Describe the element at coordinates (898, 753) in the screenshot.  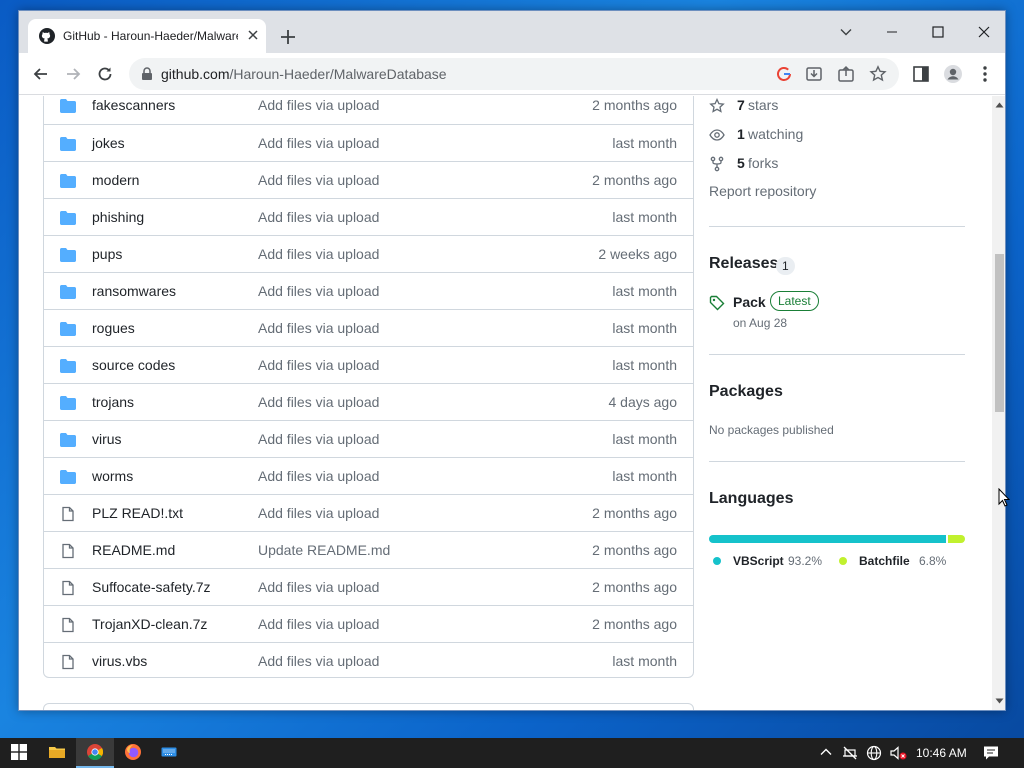
I see `volume-muted-icon` at that location.